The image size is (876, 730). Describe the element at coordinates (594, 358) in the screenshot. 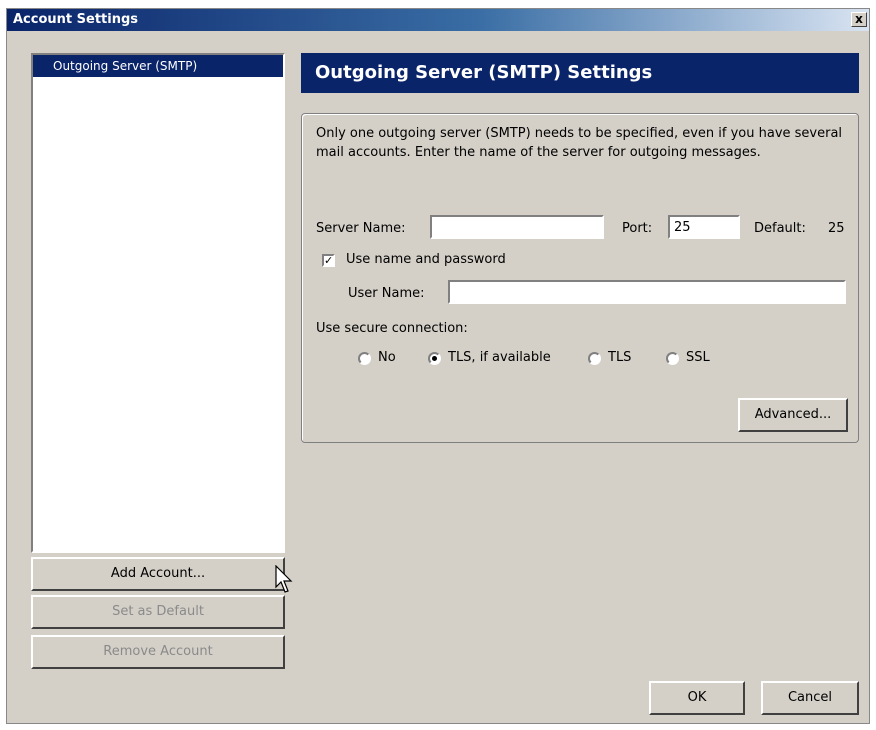

I see `secure-tls-radio` at that location.